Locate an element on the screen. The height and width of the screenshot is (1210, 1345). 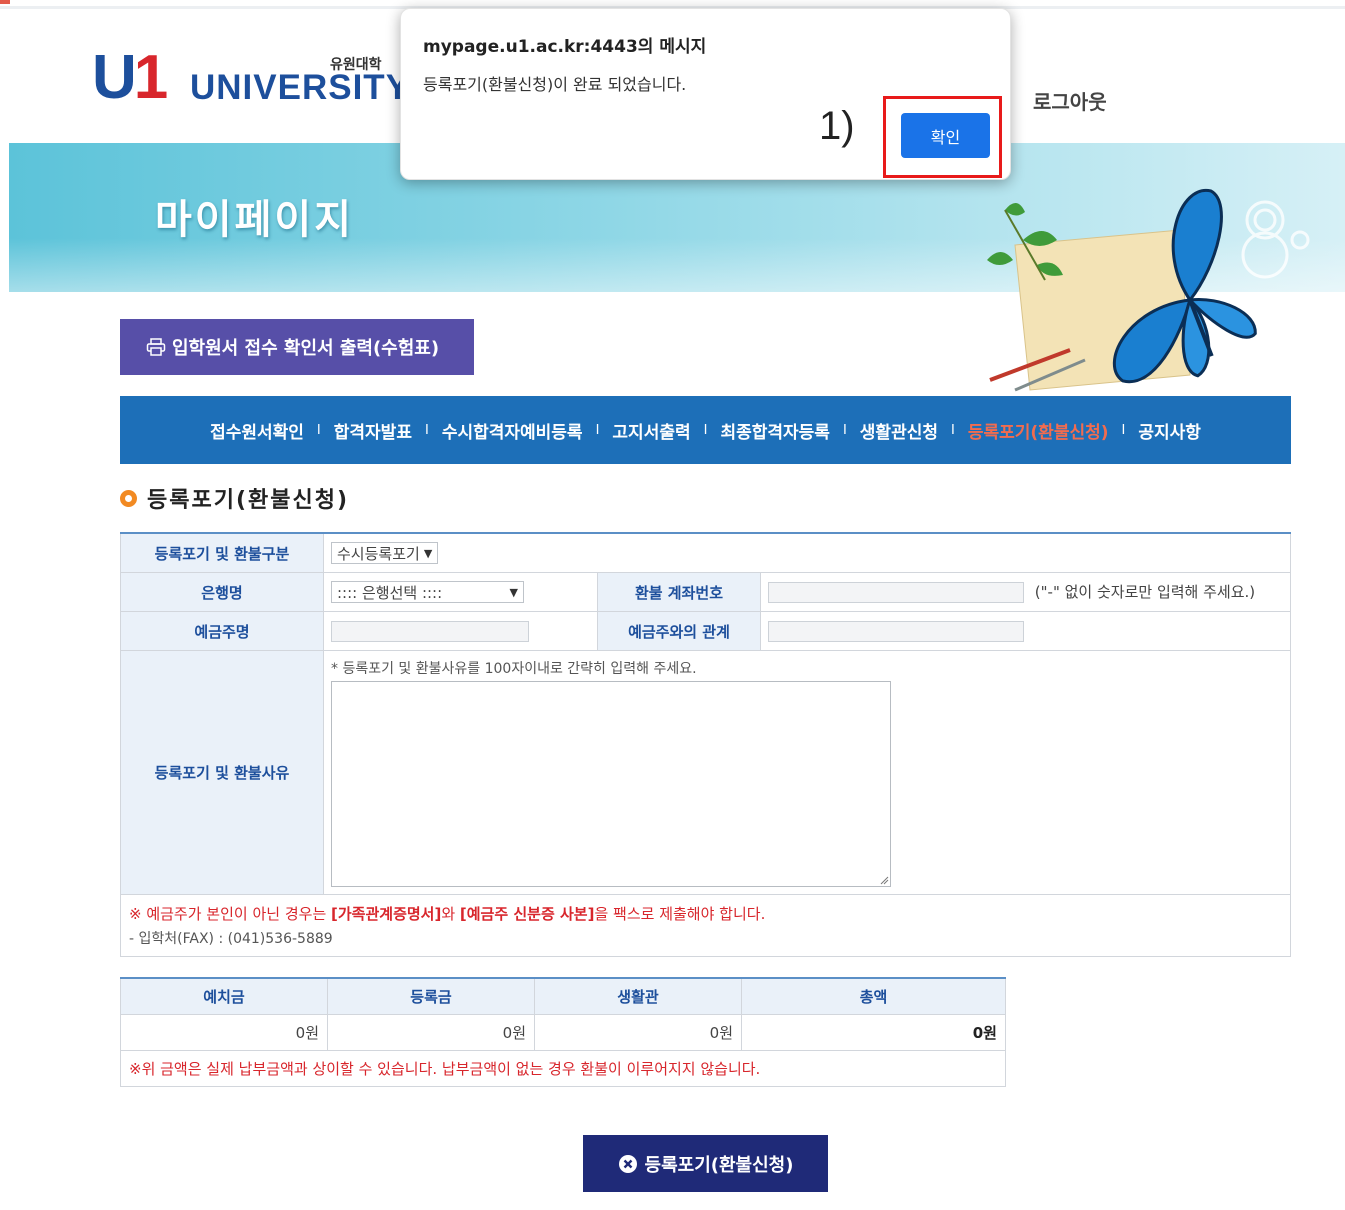
logout-link: 로그아웃 is located at coordinates (1070, 100).